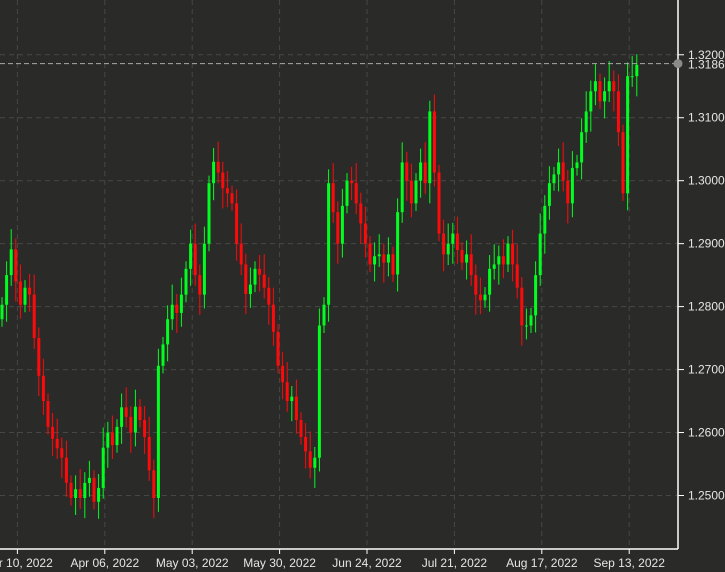  What do you see at coordinates (629, 563) in the screenshot?
I see `x-tick-label: Sep 13, 2022` at bounding box center [629, 563].